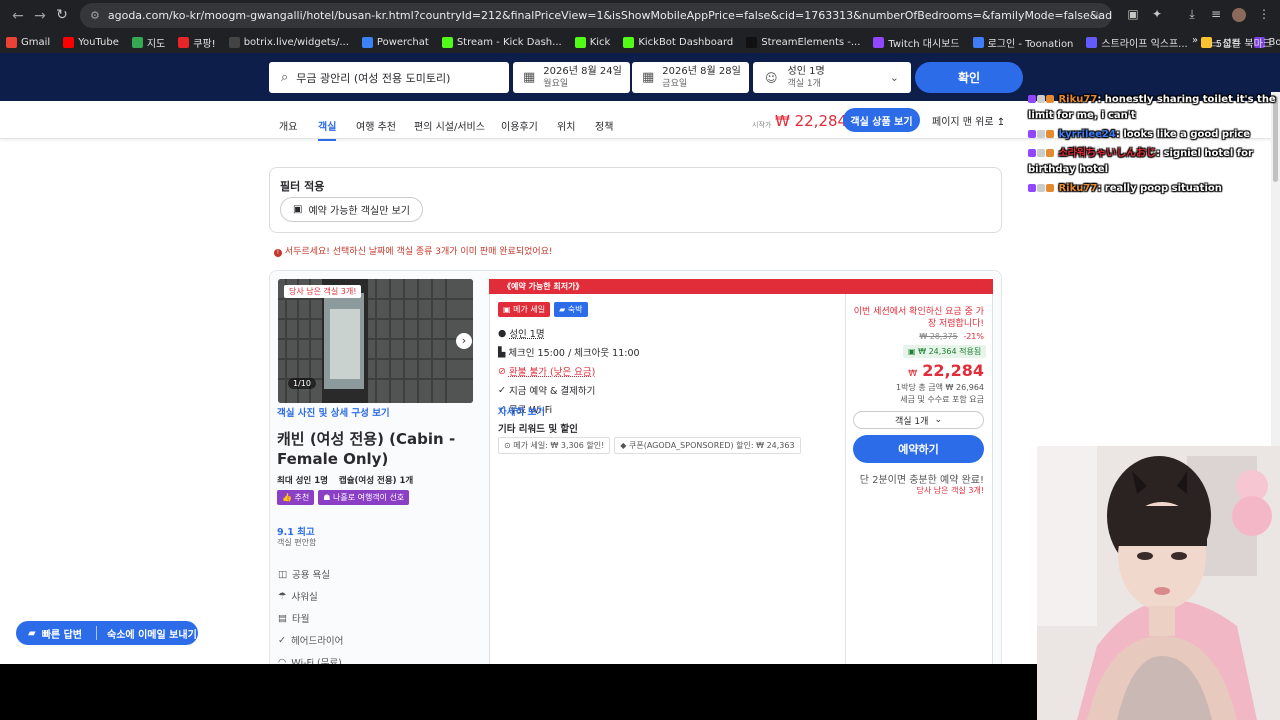  I want to click on total-price: 1박당 총 금액 ₩ 26,964, so click(940, 387).